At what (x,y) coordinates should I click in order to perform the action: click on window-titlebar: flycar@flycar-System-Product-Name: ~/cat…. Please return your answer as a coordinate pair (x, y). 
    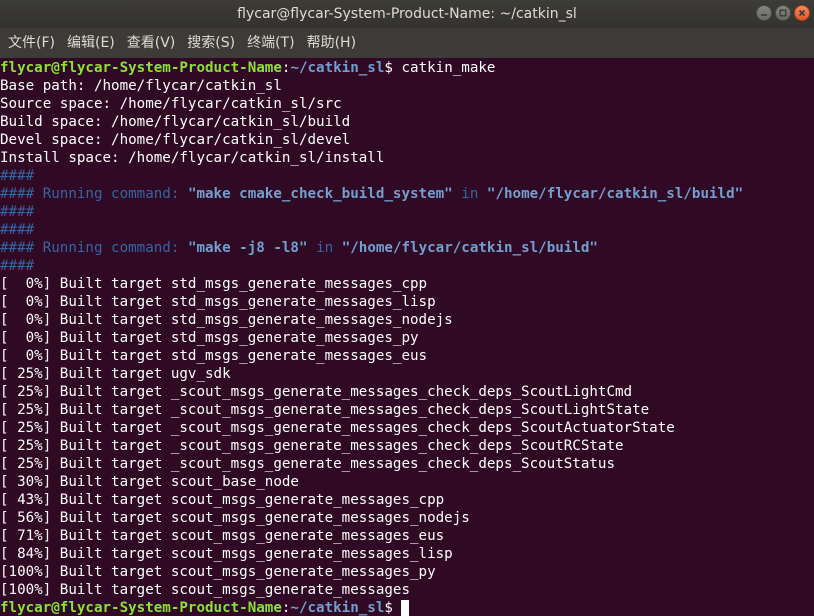
    Looking at the image, I should click on (407, 14).